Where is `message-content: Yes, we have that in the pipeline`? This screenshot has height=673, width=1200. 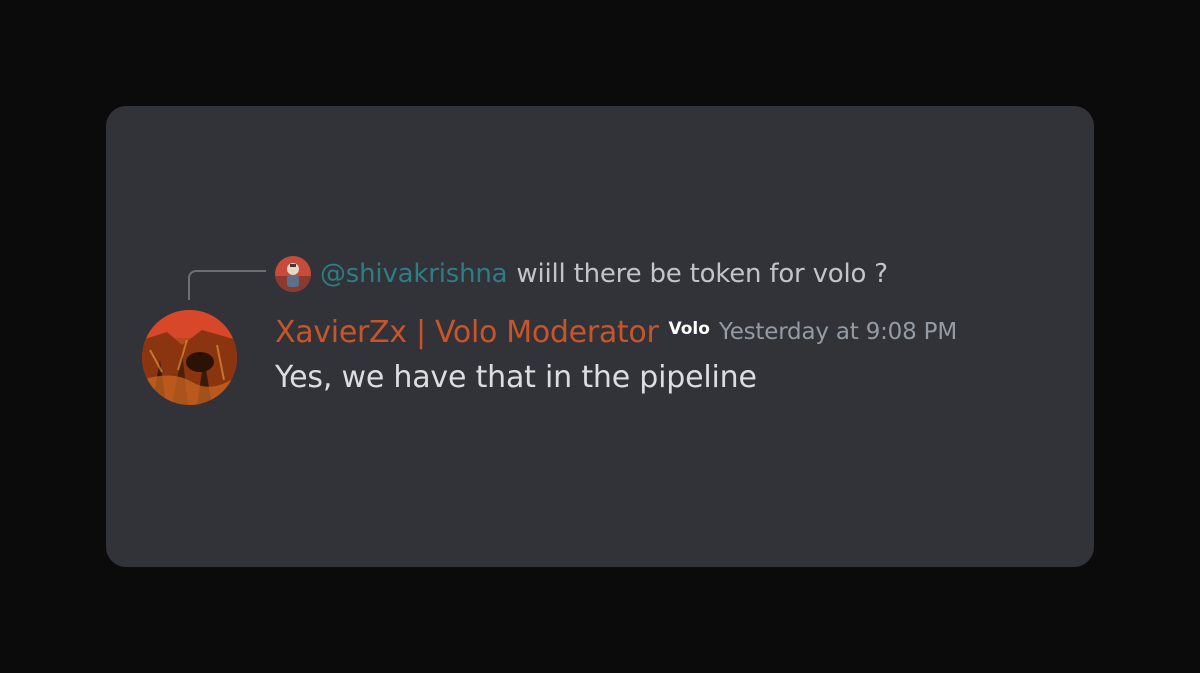 message-content: Yes, we have that in the pipeline is located at coordinates (516, 377).